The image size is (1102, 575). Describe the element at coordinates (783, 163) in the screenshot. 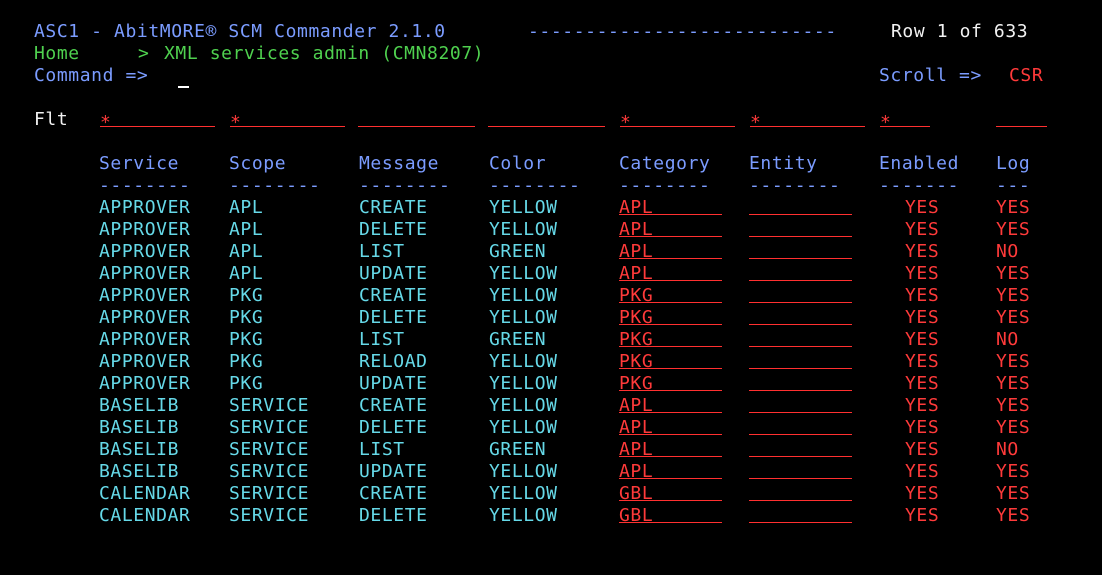

I see `col-header-entity: Entity` at that location.